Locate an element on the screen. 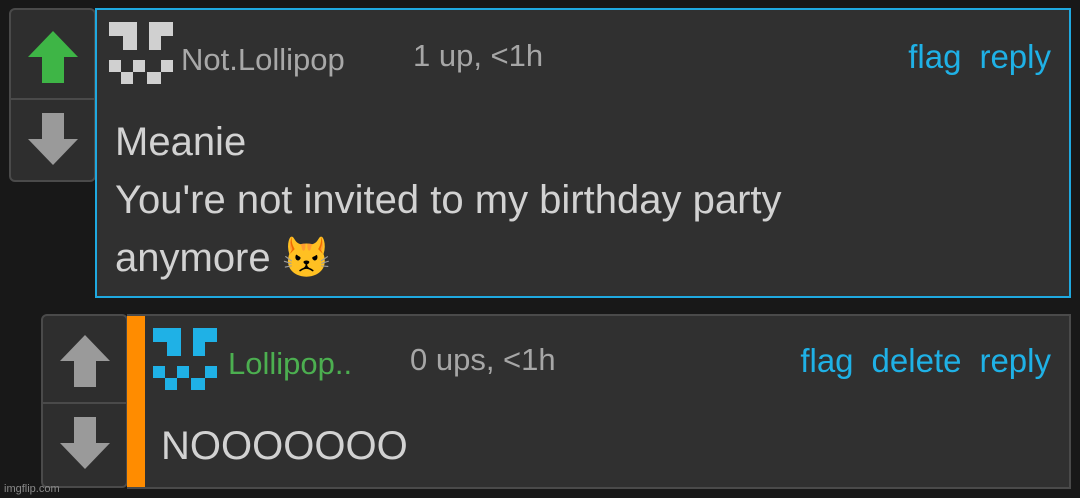 The height and width of the screenshot is (498, 1080). comment-meta: 0 ups, <1h is located at coordinates (483, 359).